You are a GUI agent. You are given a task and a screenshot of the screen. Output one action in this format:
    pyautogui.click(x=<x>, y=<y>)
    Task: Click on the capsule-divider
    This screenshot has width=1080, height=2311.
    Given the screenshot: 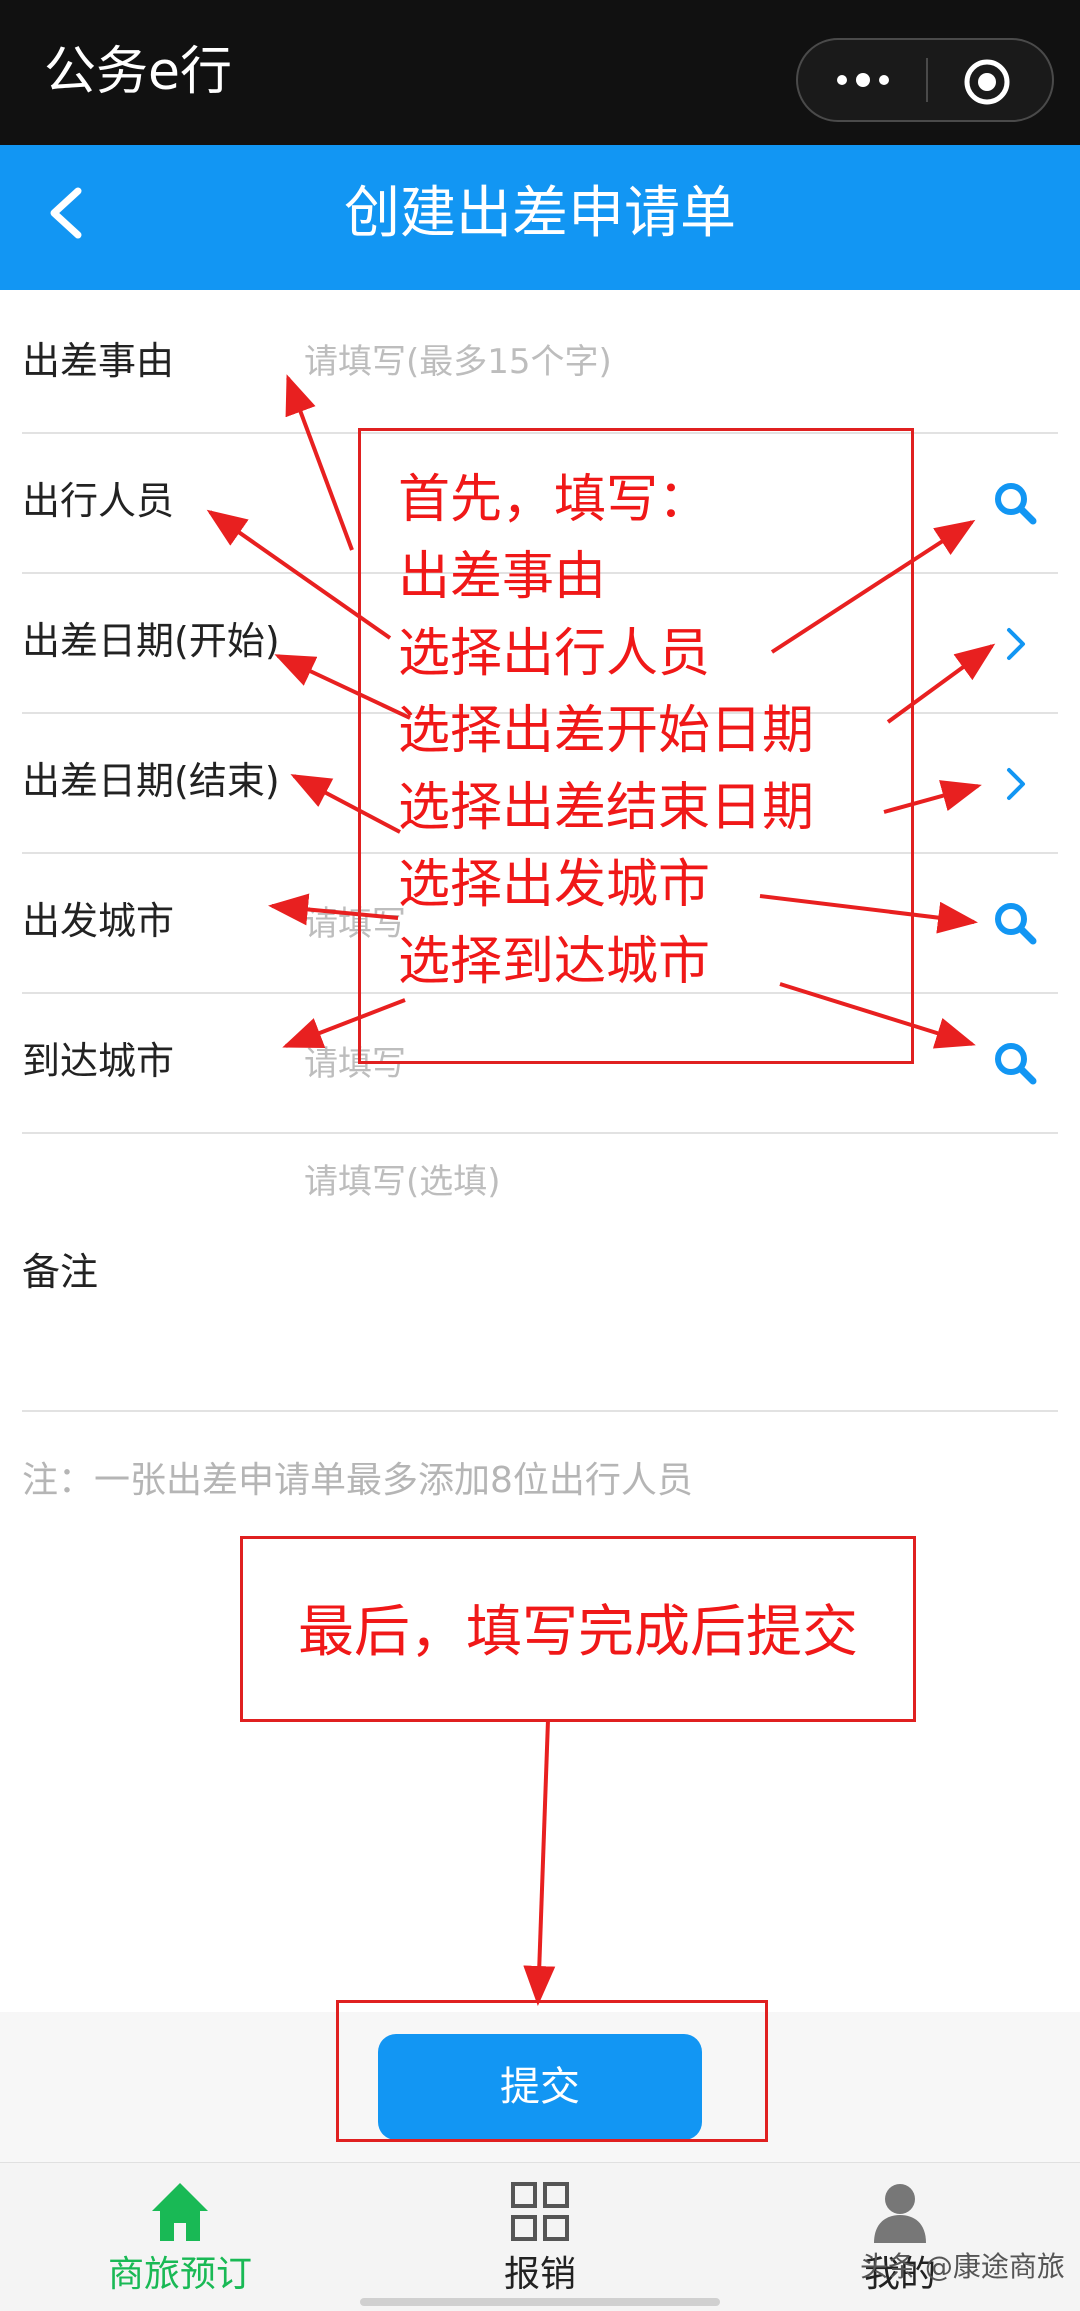 What is the action you would take?
    pyautogui.click(x=927, y=80)
    